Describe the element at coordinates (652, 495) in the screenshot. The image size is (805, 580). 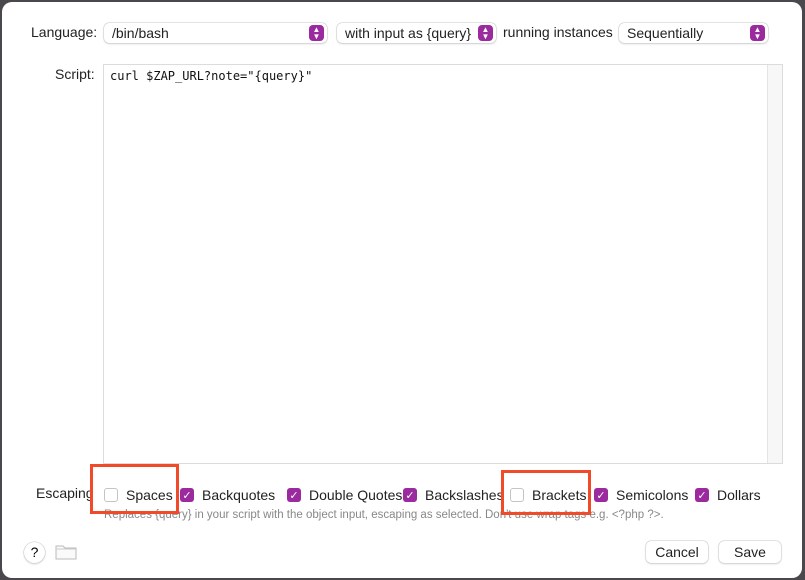
I see `checkbox-label: Semicolons` at that location.